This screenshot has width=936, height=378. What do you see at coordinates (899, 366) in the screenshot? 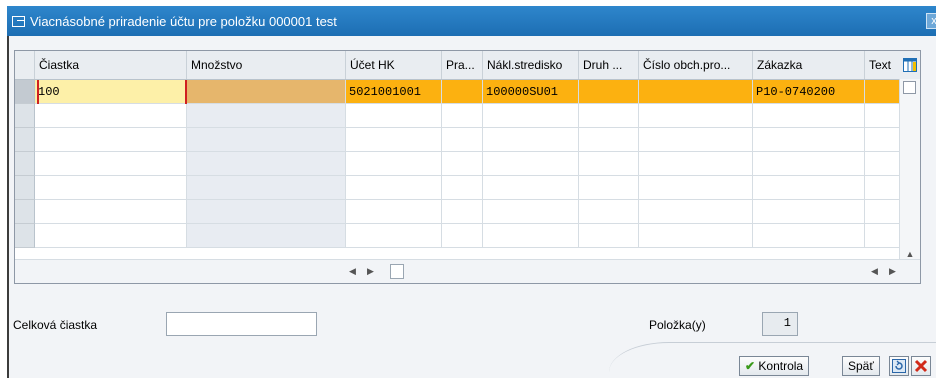
I see `refresh-icon` at bounding box center [899, 366].